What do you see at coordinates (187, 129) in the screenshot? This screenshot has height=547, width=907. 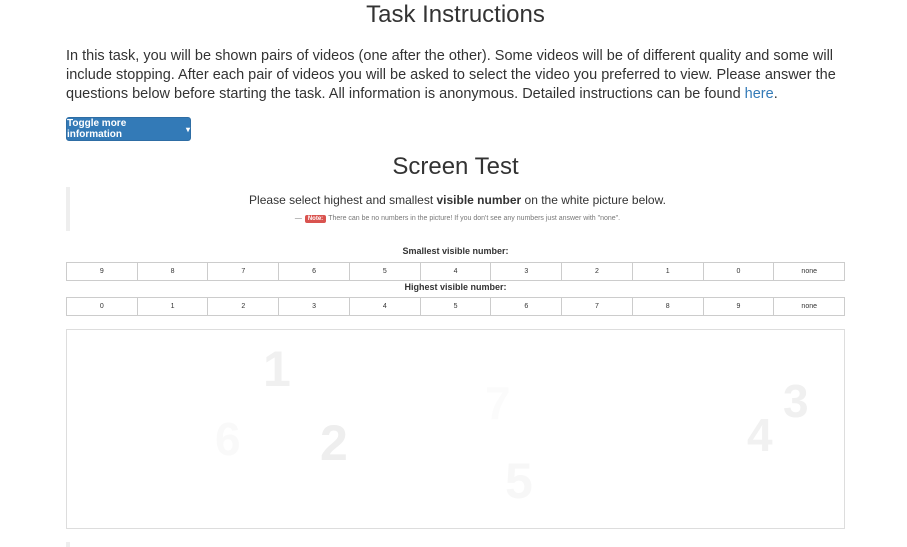 I see `caret-down-icon: ▾` at bounding box center [187, 129].